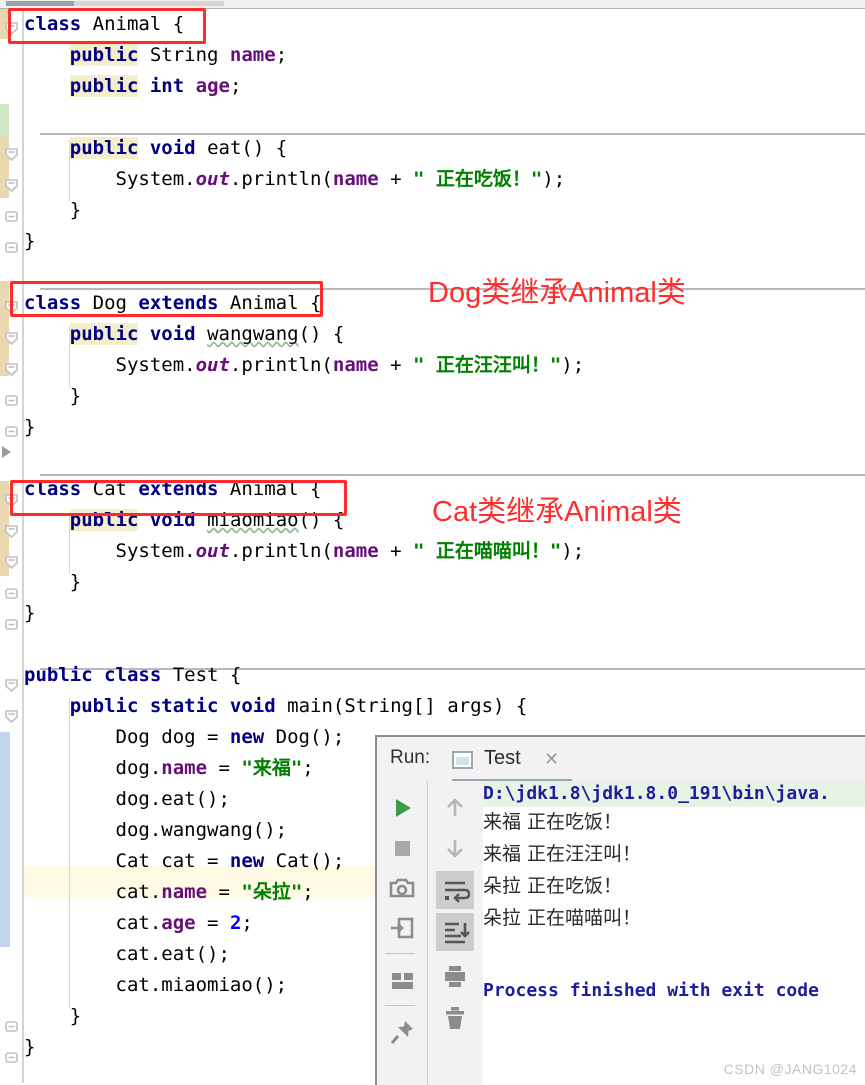 This screenshot has width=865, height=1085. Describe the element at coordinates (402, 808) in the screenshot. I see `run-button` at that location.